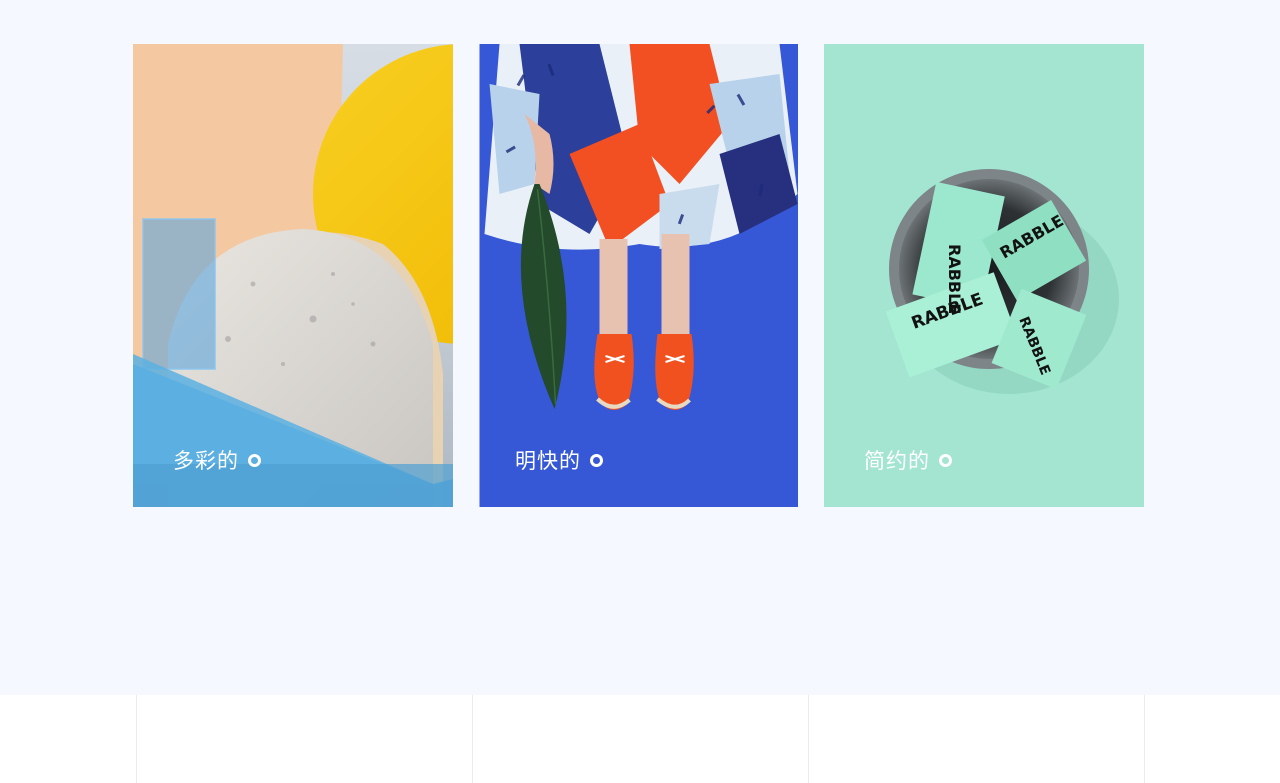 This screenshot has width=1280, height=783. I want to click on caption-text: 明快的, so click(548, 461).